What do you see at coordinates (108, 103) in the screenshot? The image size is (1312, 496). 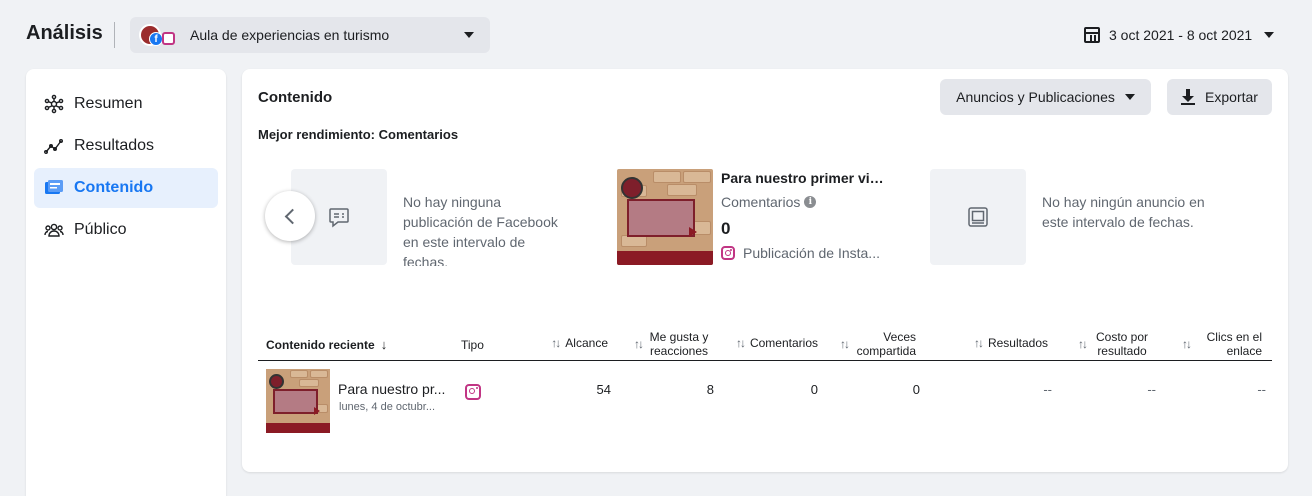 I see `sidebar-item-label: Resumen` at bounding box center [108, 103].